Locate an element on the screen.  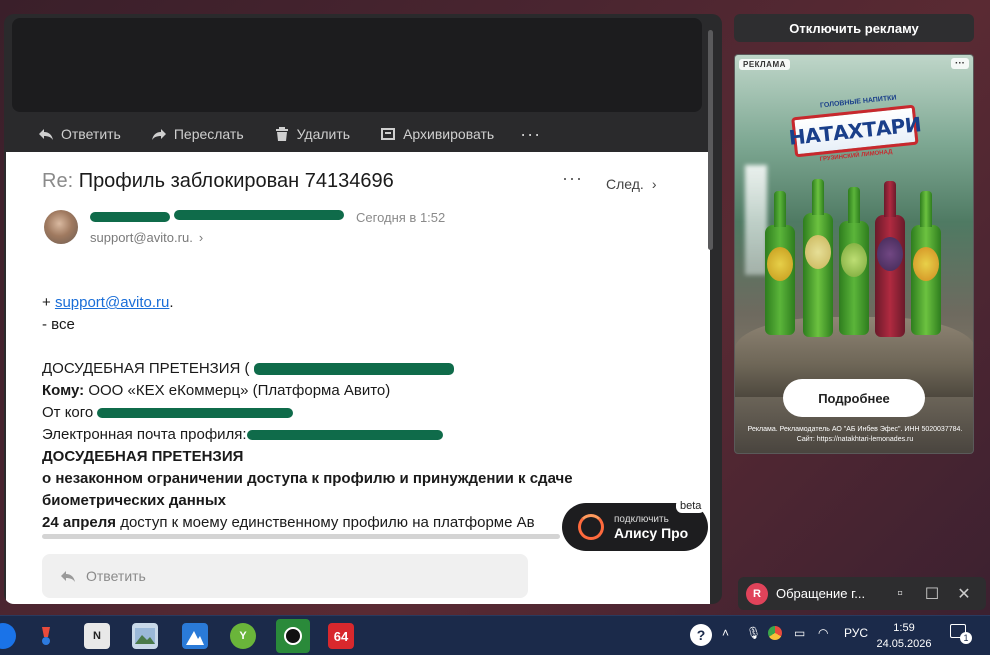
body-date: 24 апреля is located at coordinates (79, 522).